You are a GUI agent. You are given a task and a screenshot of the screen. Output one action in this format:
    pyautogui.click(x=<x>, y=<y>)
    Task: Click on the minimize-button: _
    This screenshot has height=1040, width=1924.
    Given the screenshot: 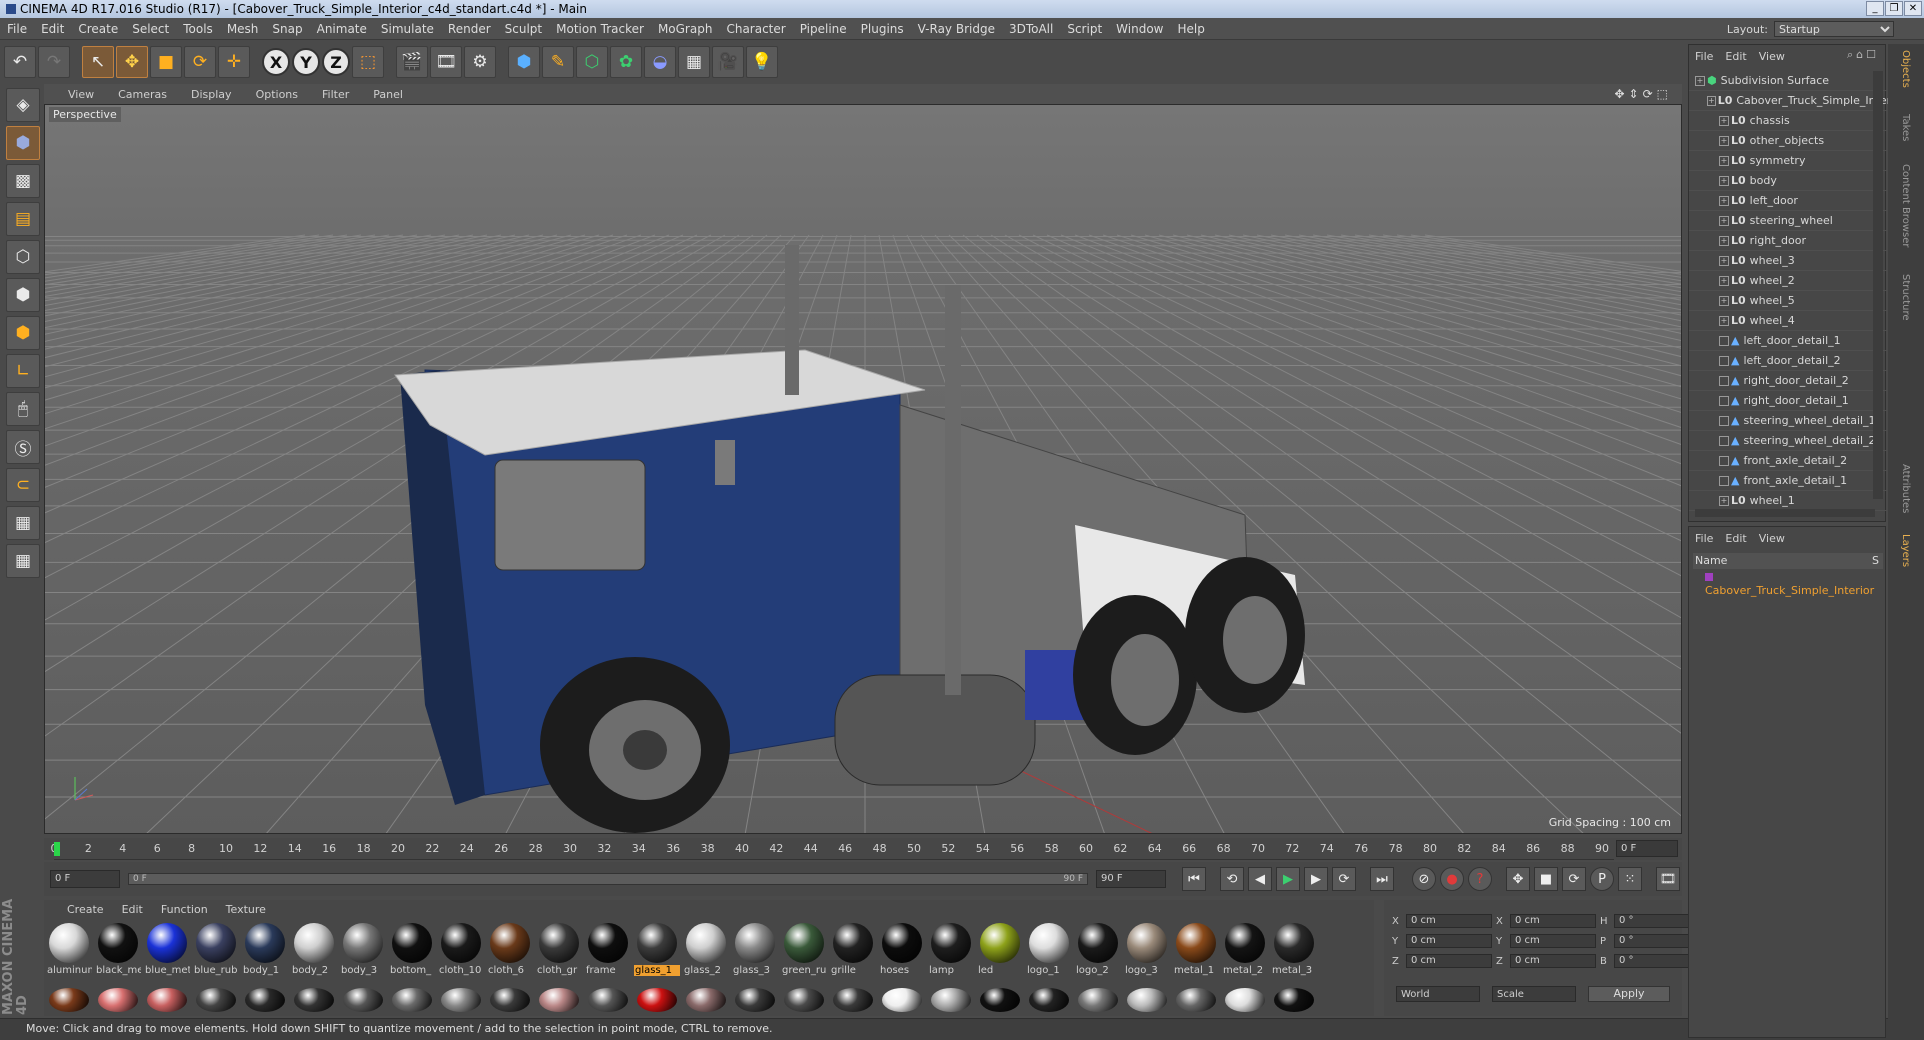 What is the action you would take?
    pyautogui.click(x=1875, y=8)
    